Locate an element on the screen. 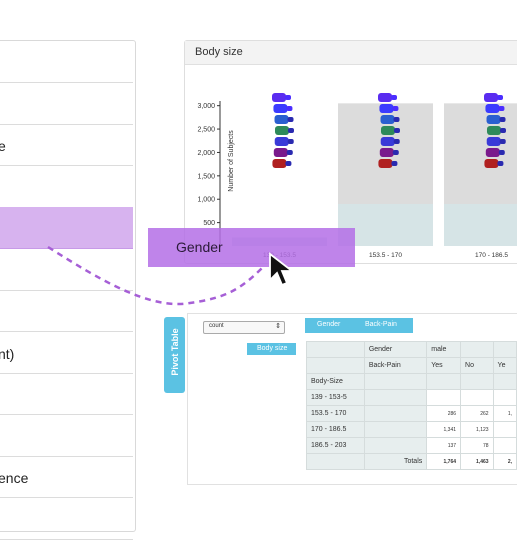 The width and height of the screenshot is (517, 540). variable-list-item-label: nt) is located at coordinates (7, 353).